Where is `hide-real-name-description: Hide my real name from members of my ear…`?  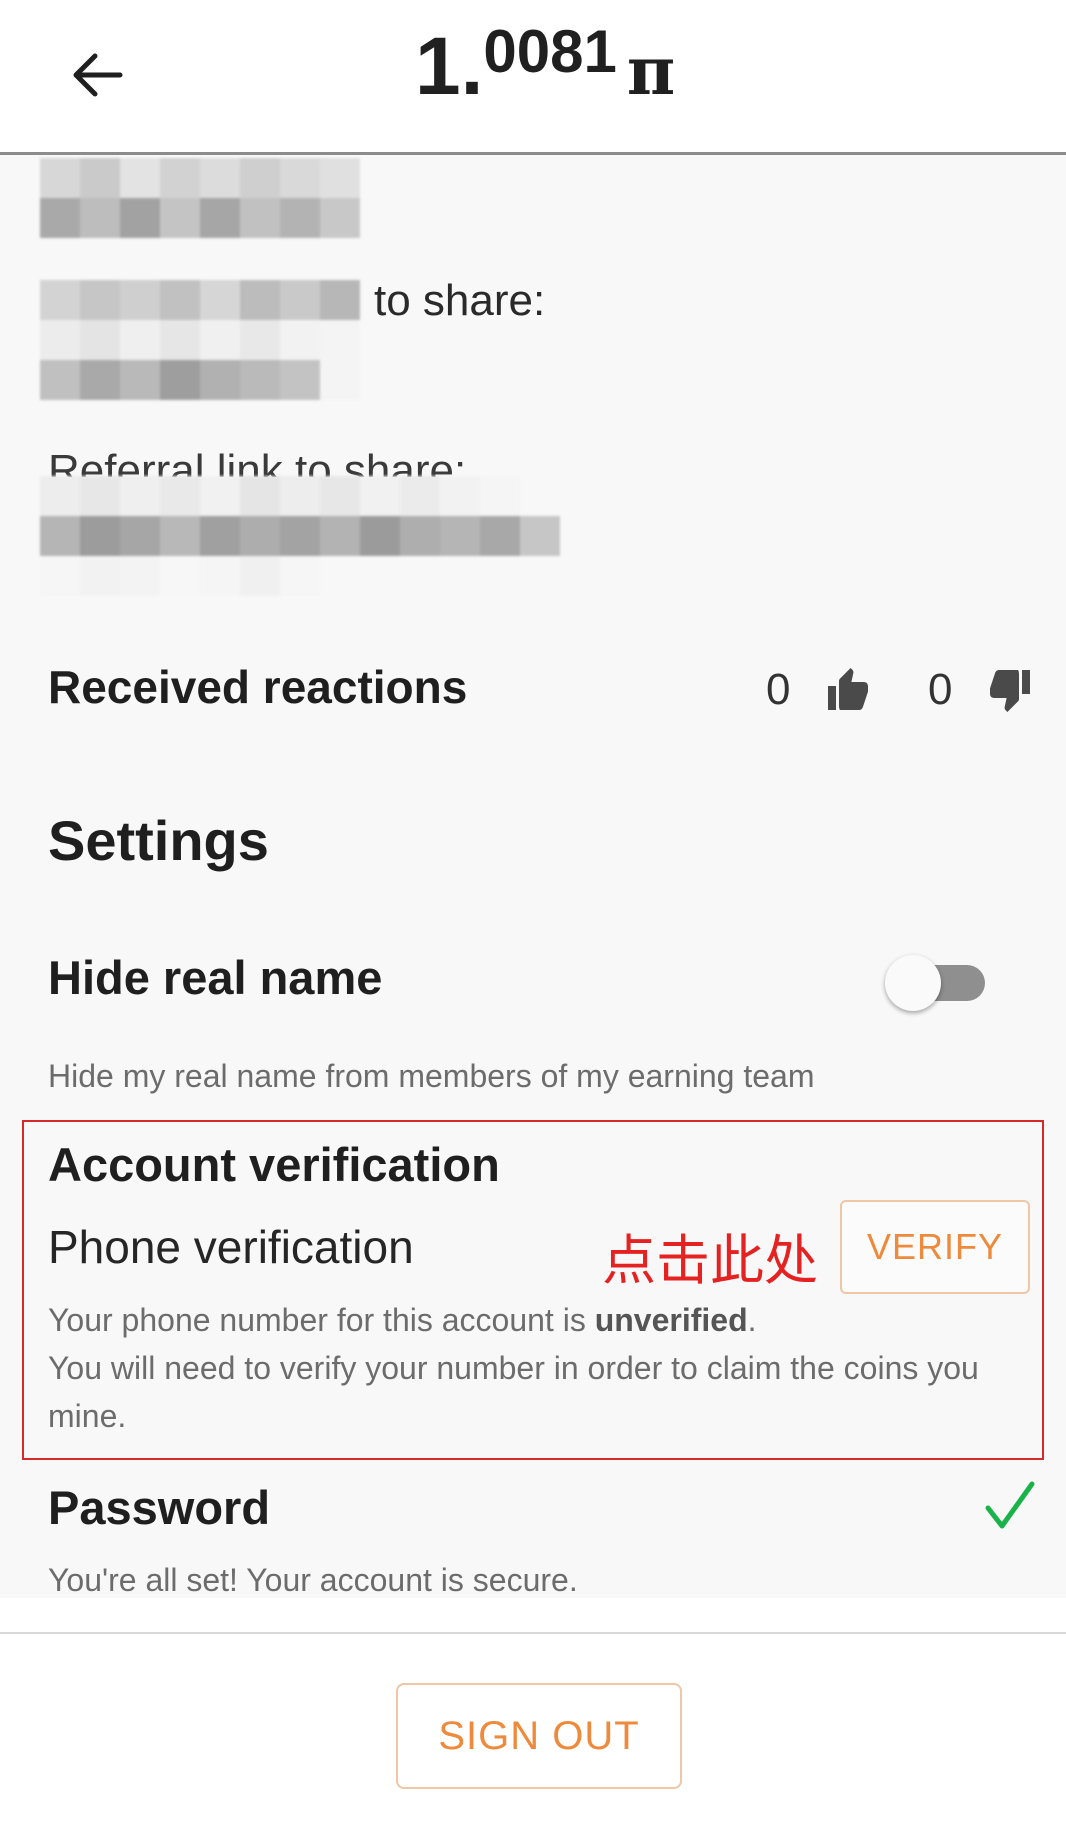 hide-real-name-description: Hide my real name from members of my ear… is located at coordinates (431, 1076).